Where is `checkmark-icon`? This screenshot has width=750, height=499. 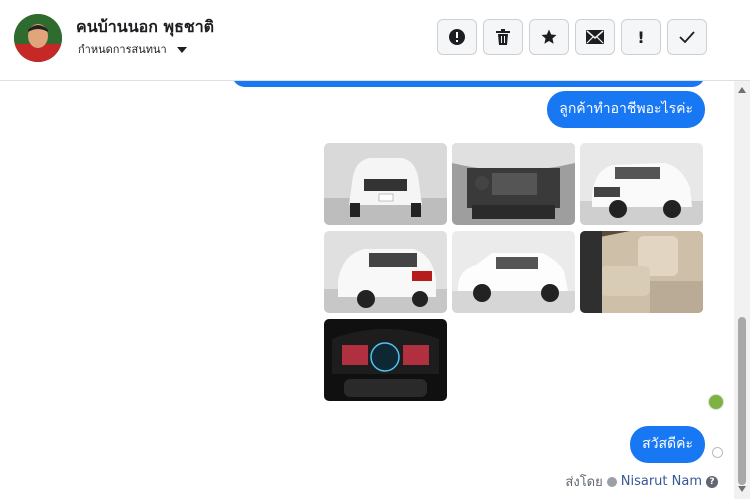
checkmark-icon is located at coordinates (687, 37).